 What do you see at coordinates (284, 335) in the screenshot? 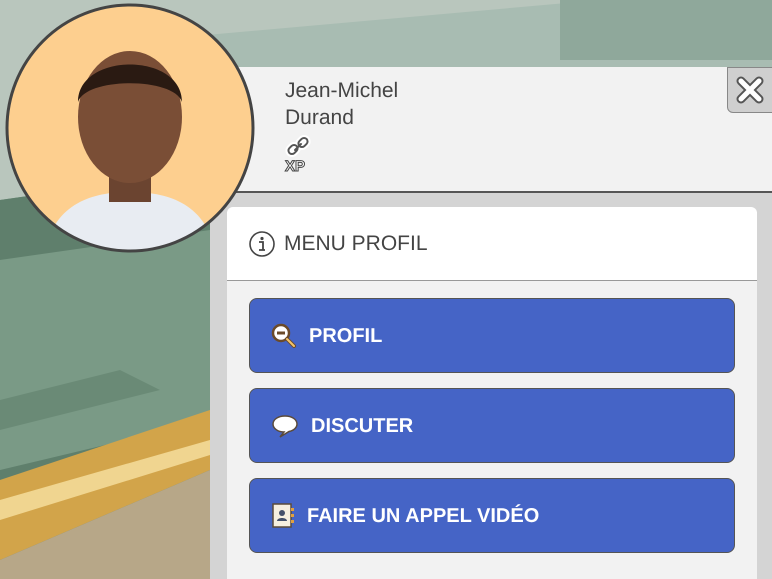
I see `zoom-out-icon` at bounding box center [284, 335].